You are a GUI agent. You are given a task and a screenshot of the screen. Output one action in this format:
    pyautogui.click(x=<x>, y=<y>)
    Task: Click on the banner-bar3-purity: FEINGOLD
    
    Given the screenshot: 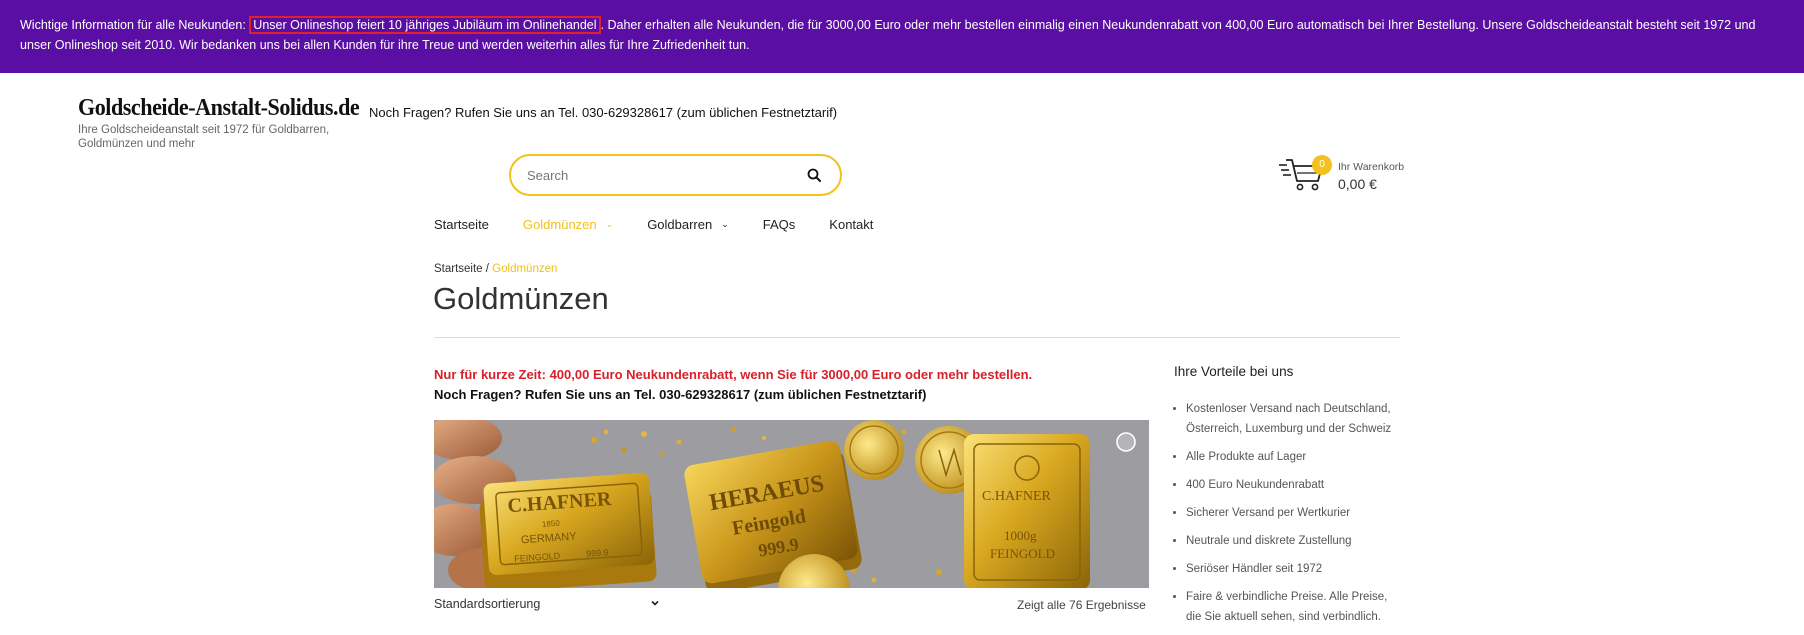 What is the action you would take?
    pyautogui.click(x=1022, y=553)
    